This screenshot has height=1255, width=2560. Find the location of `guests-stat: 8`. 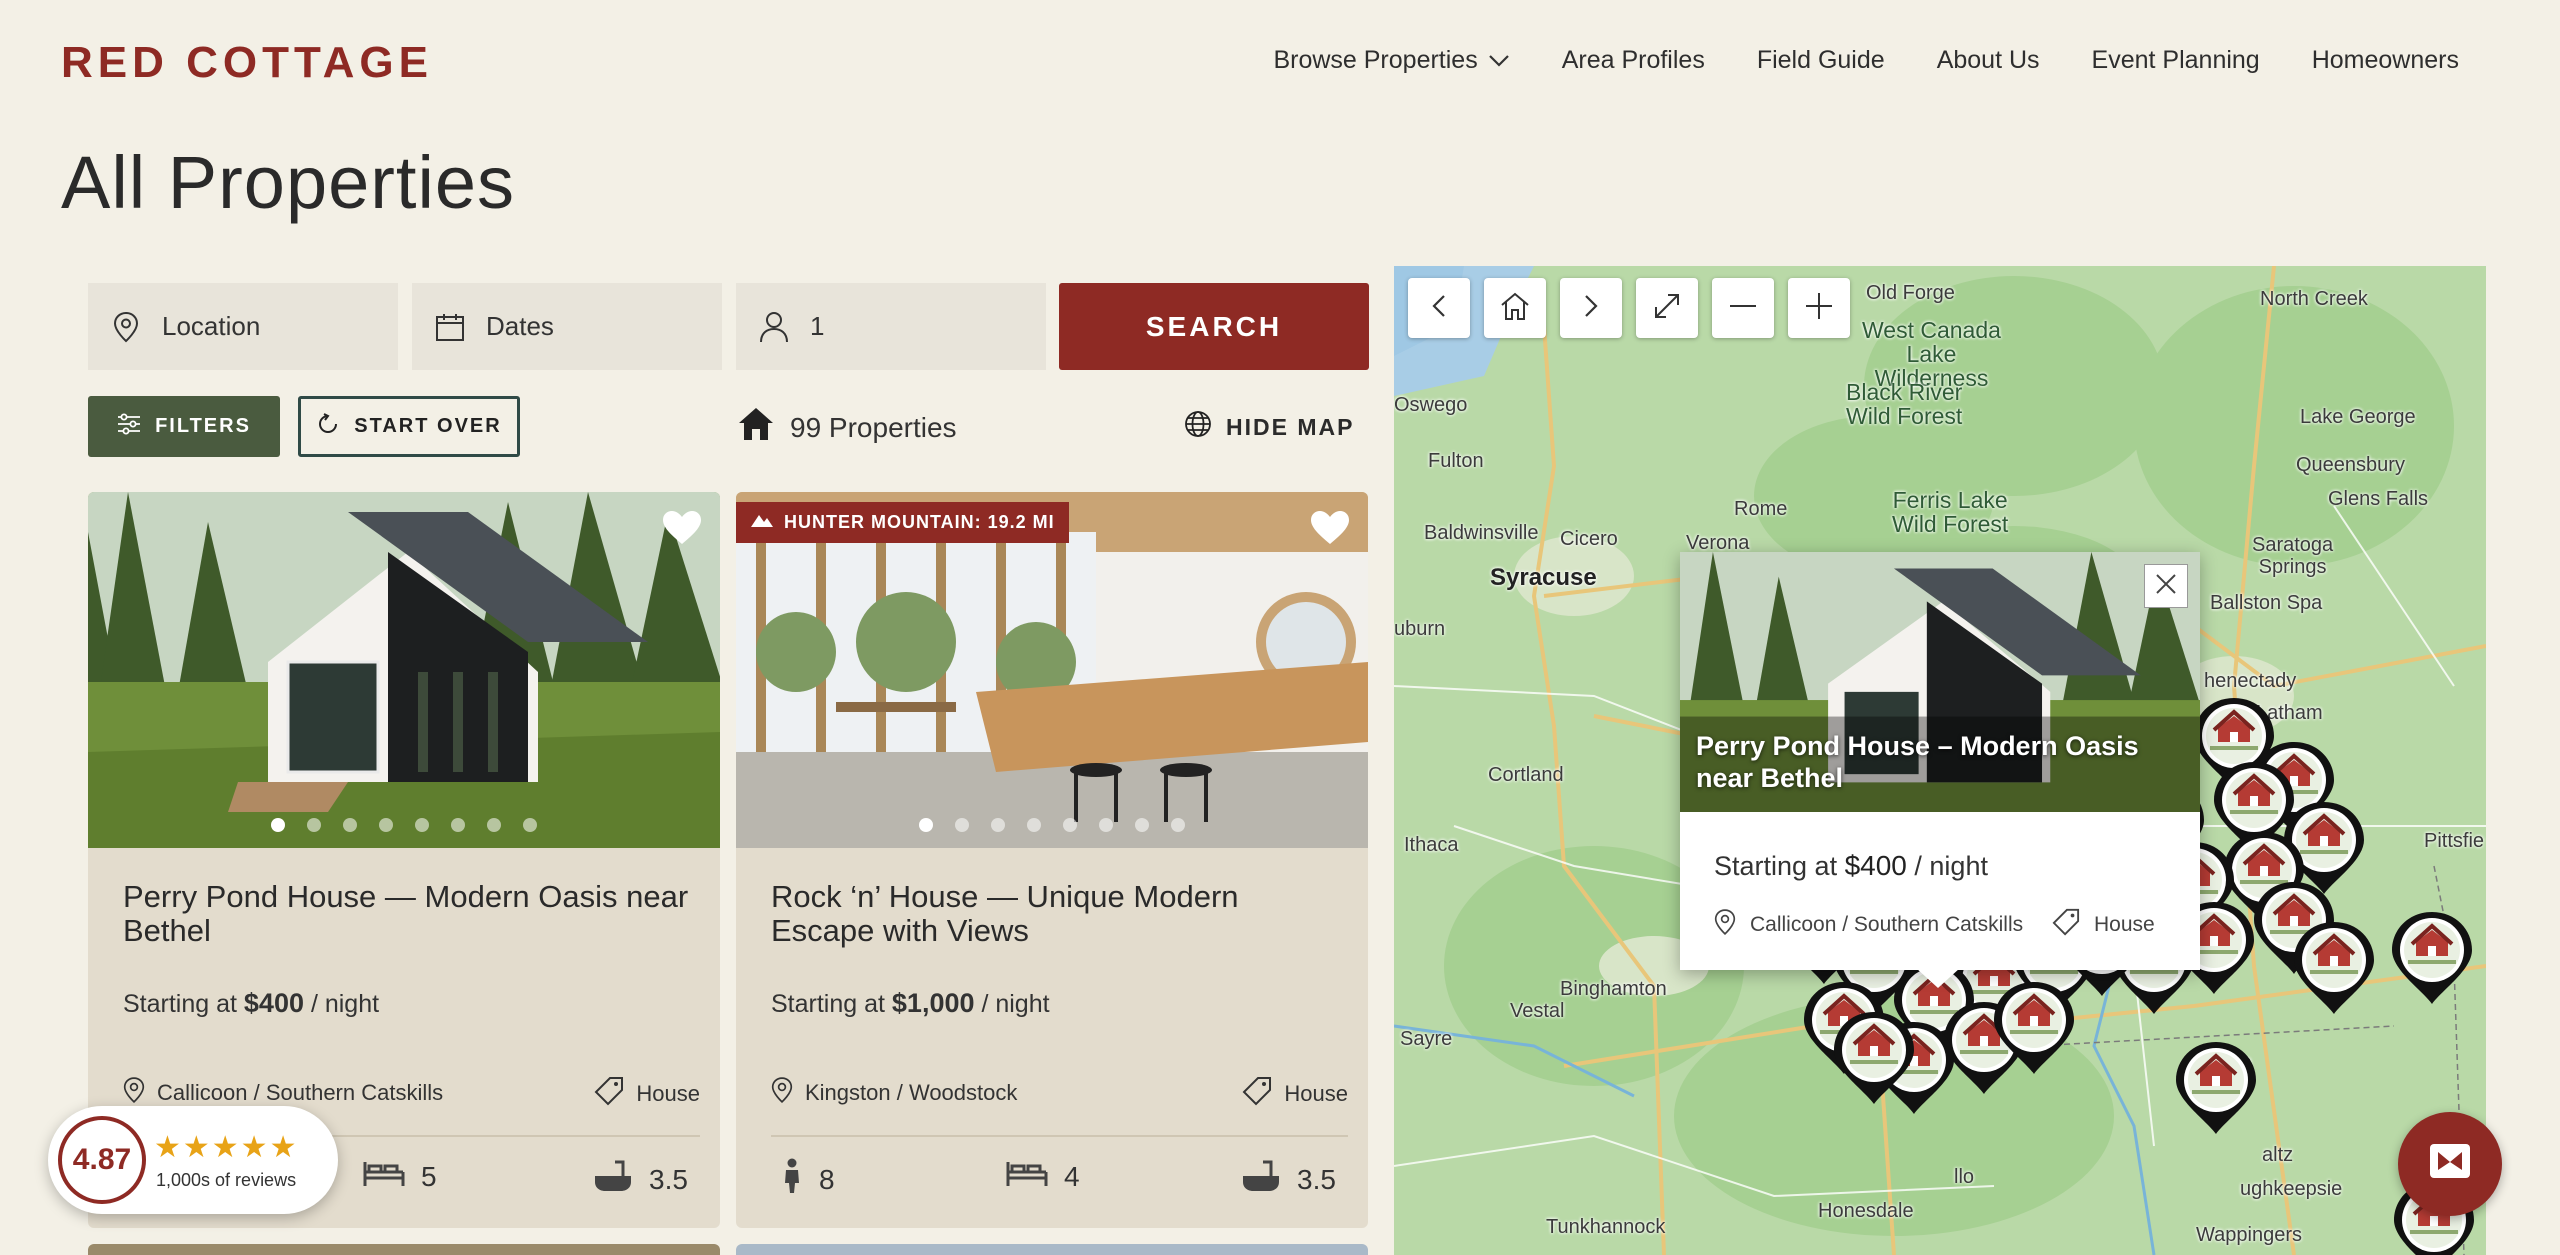

guests-stat: 8 is located at coordinates (808, 1179).